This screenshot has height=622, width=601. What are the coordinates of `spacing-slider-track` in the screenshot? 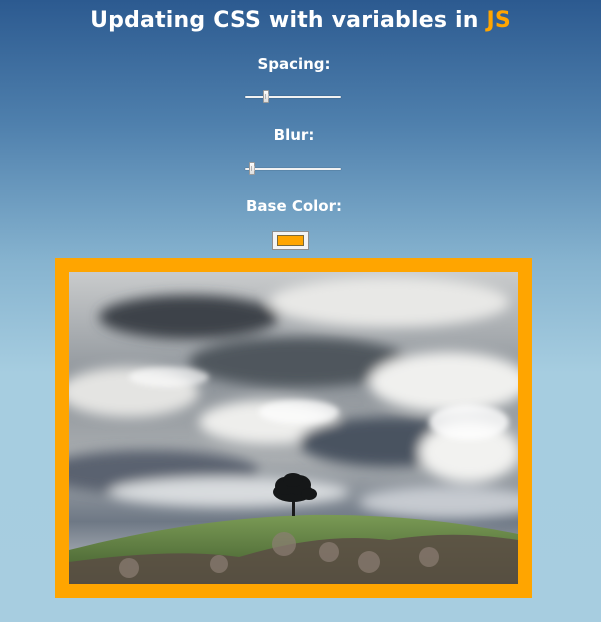 It's located at (293, 97).